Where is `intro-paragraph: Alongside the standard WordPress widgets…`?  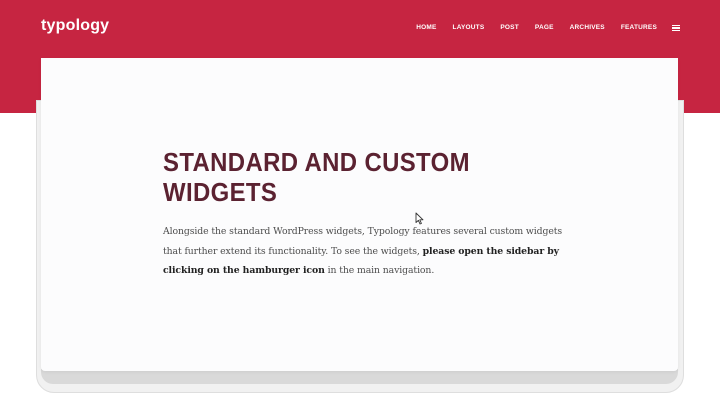 intro-paragraph: Alongside the standard WordPress widgets… is located at coordinates (363, 251).